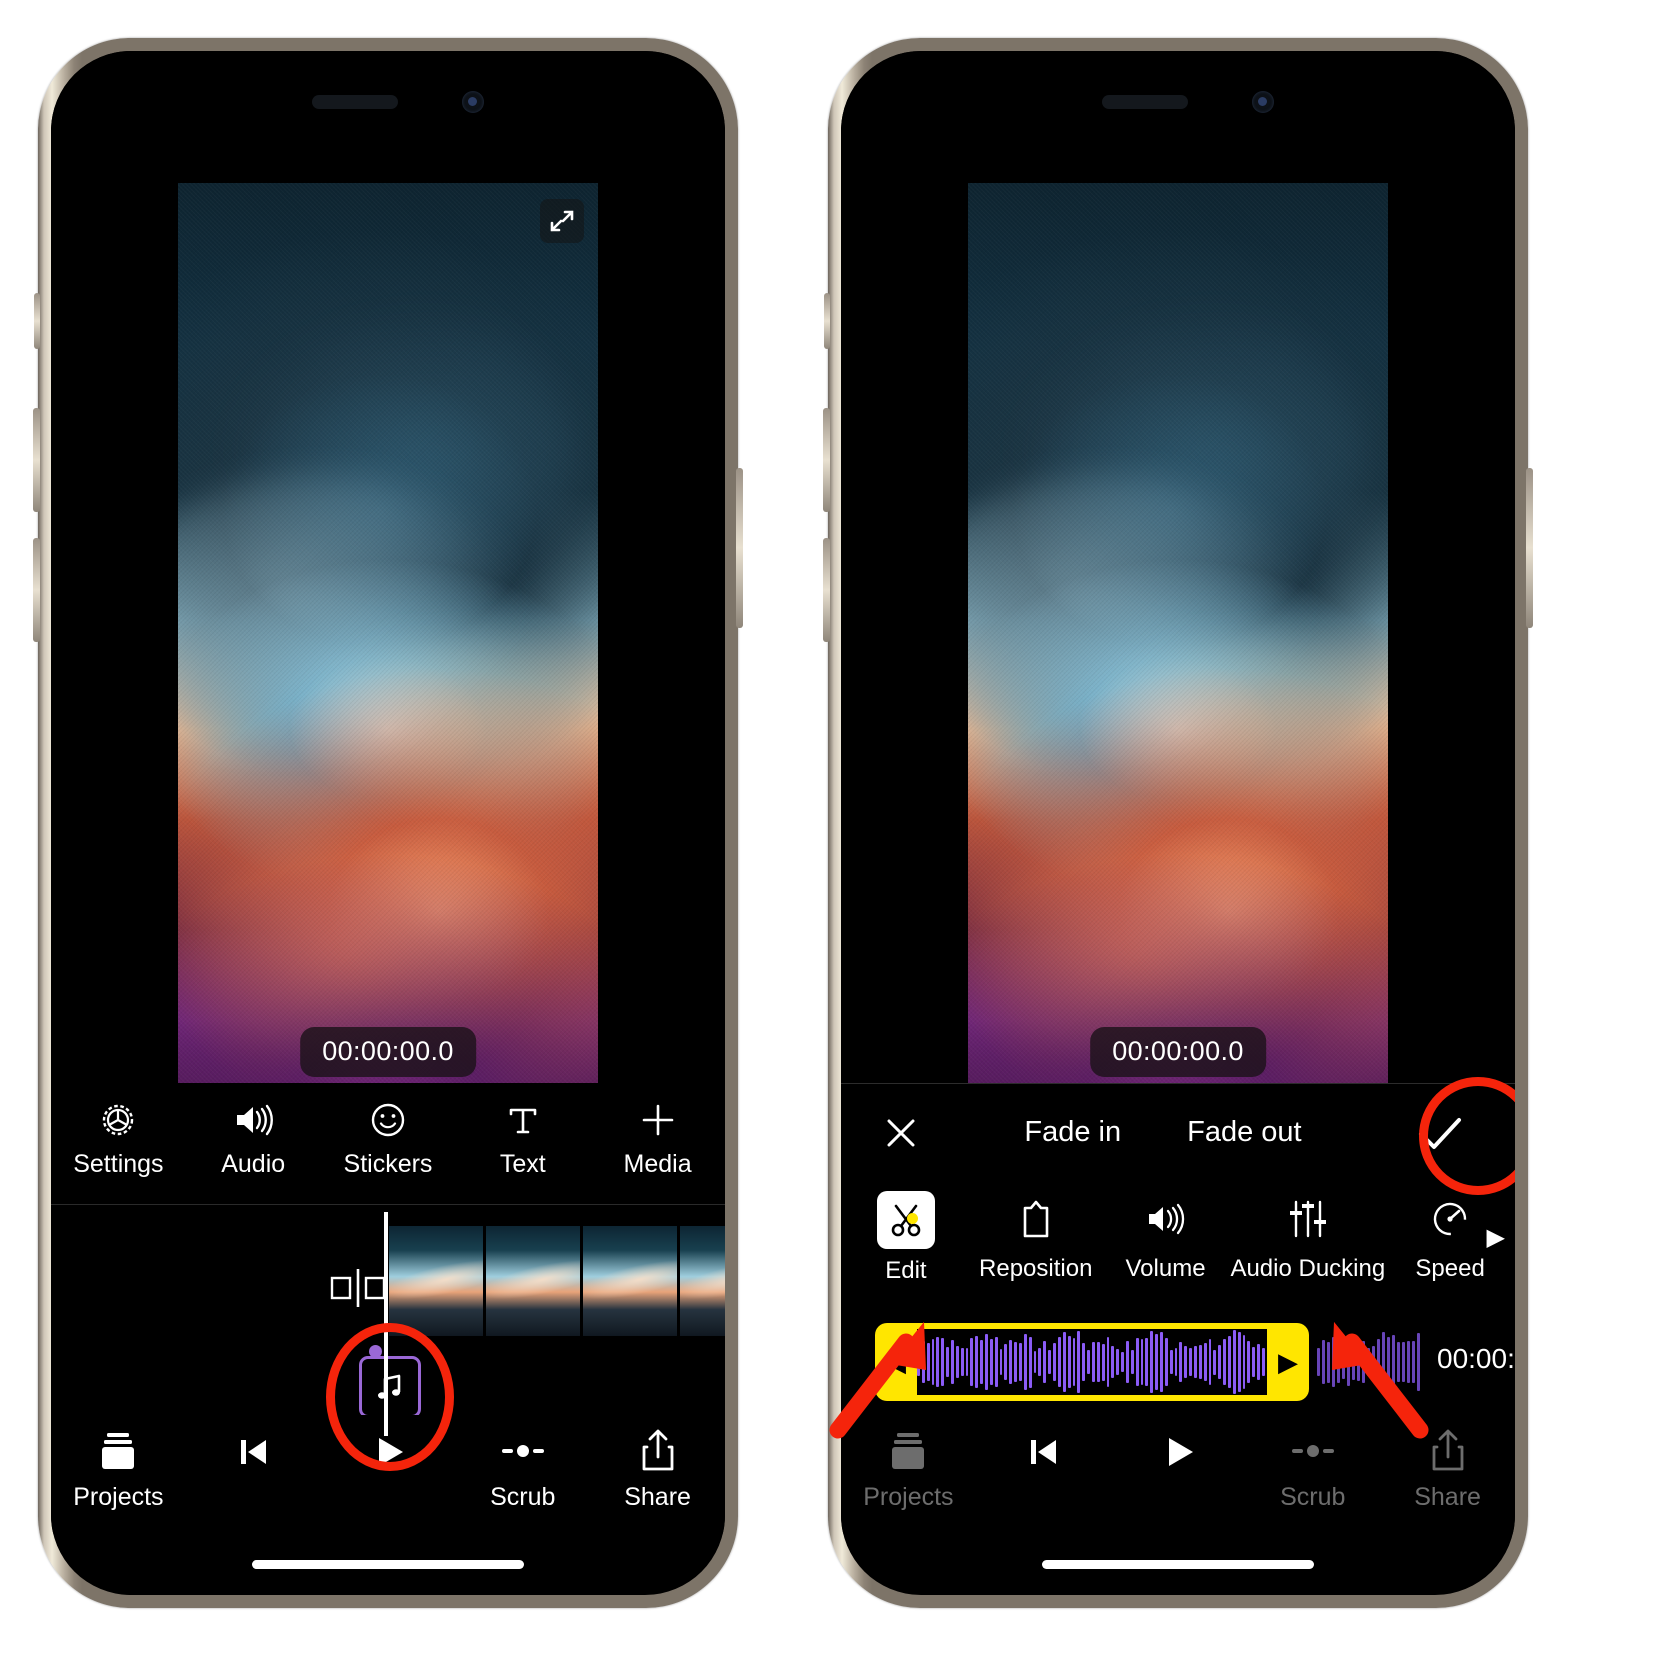 The width and height of the screenshot is (1676, 1665). I want to click on unsaved-changes-dot, so click(912, 1218).